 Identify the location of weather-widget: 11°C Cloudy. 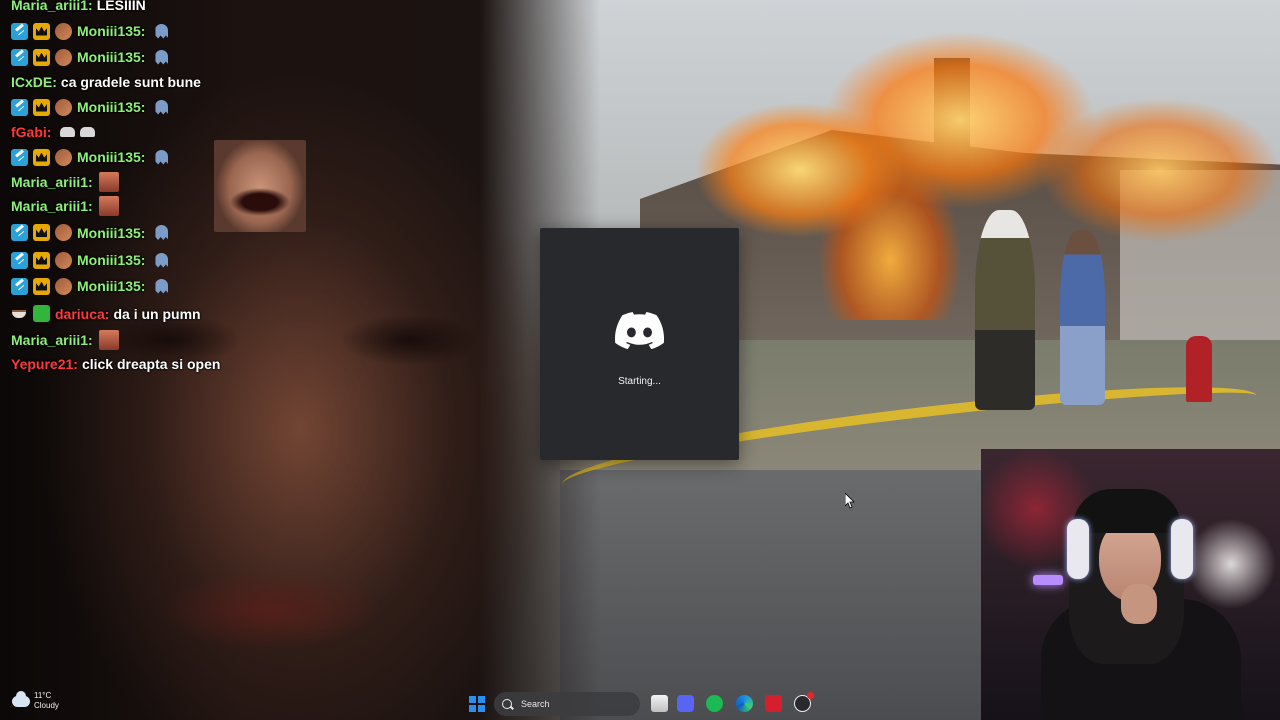
(35, 700).